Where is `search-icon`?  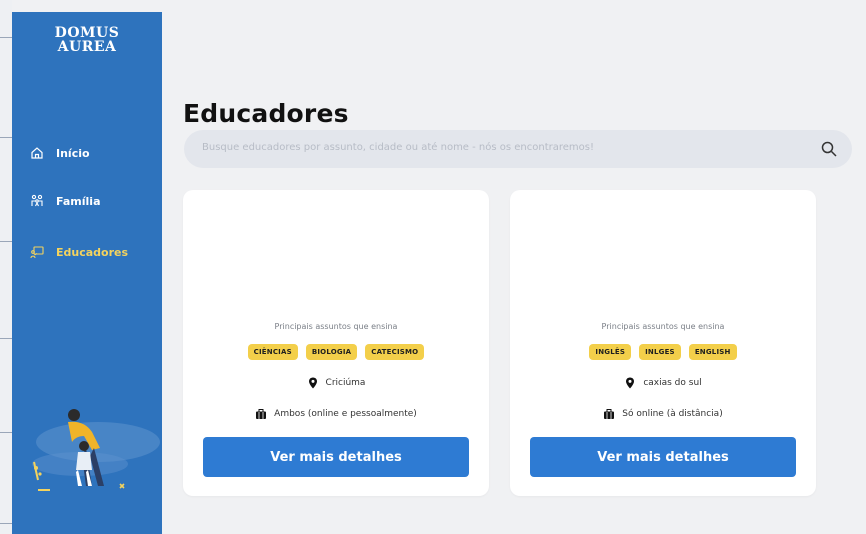 search-icon is located at coordinates (829, 149).